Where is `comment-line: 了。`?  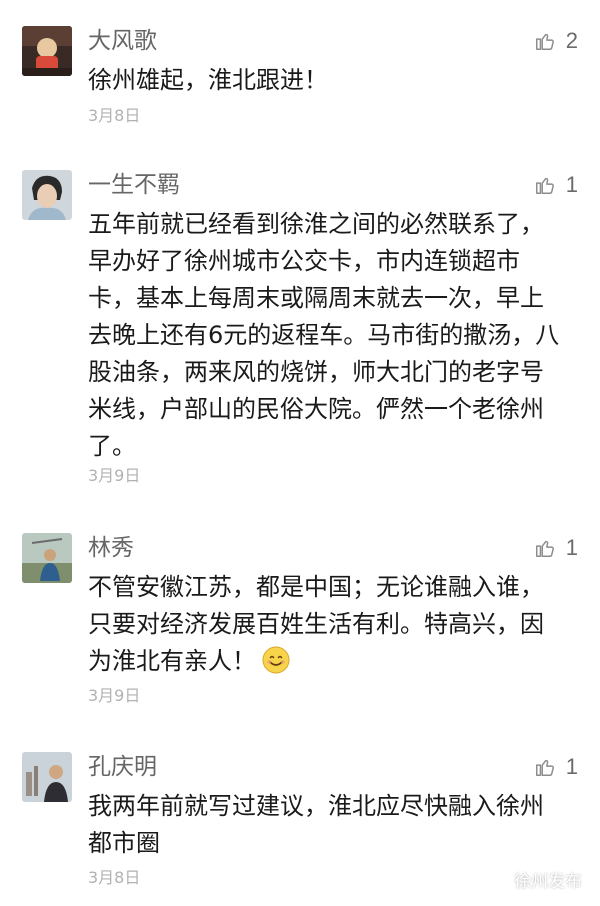
comment-line: 了。 is located at coordinates (112, 446).